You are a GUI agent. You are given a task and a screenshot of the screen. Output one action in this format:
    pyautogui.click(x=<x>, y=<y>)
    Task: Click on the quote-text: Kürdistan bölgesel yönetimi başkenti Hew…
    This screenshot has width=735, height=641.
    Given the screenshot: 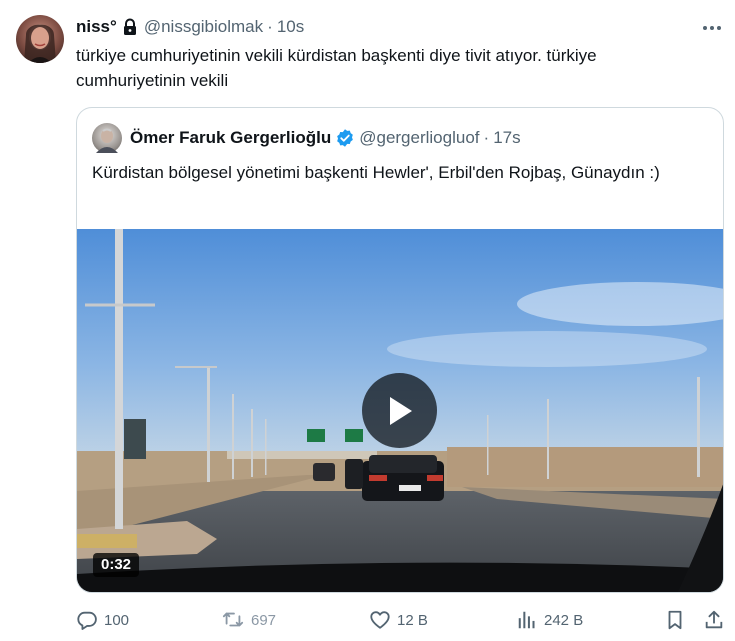 What is the action you would take?
    pyautogui.click(x=376, y=172)
    